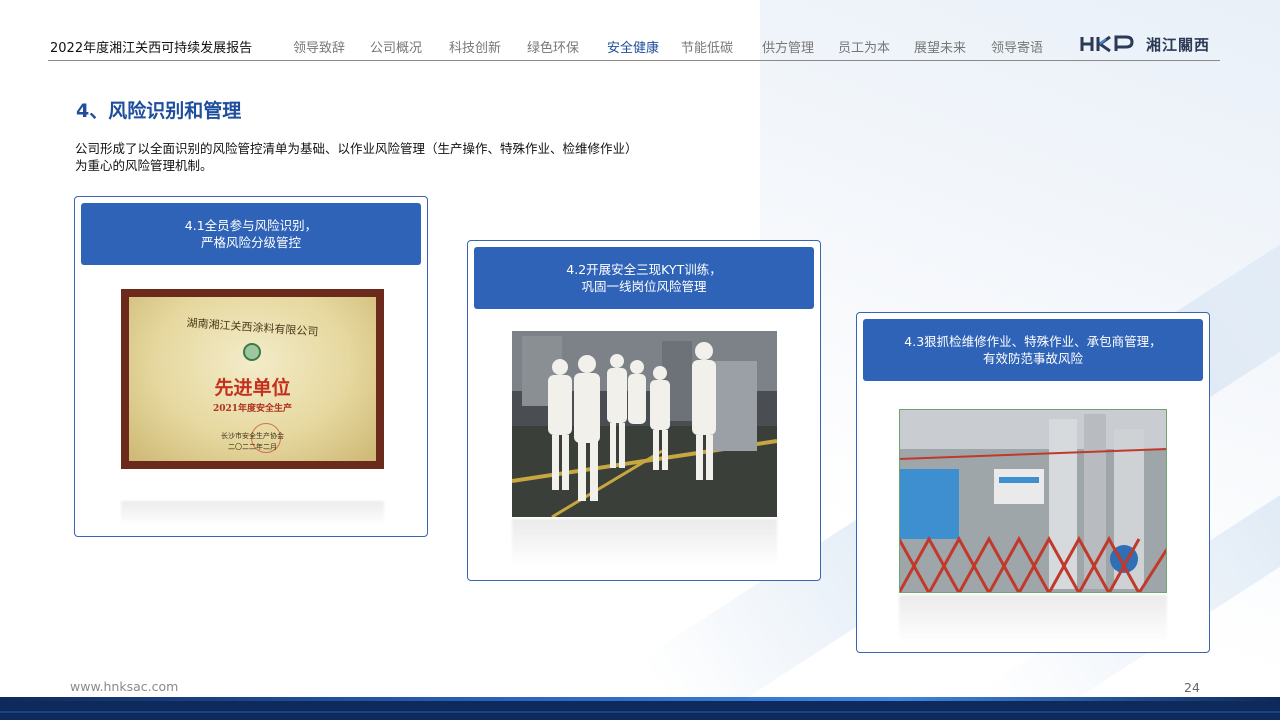 The width and height of the screenshot is (1280, 720). Describe the element at coordinates (553, 46) in the screenshot. I see `nav-item-green-environment: 绿色环保` at that location.